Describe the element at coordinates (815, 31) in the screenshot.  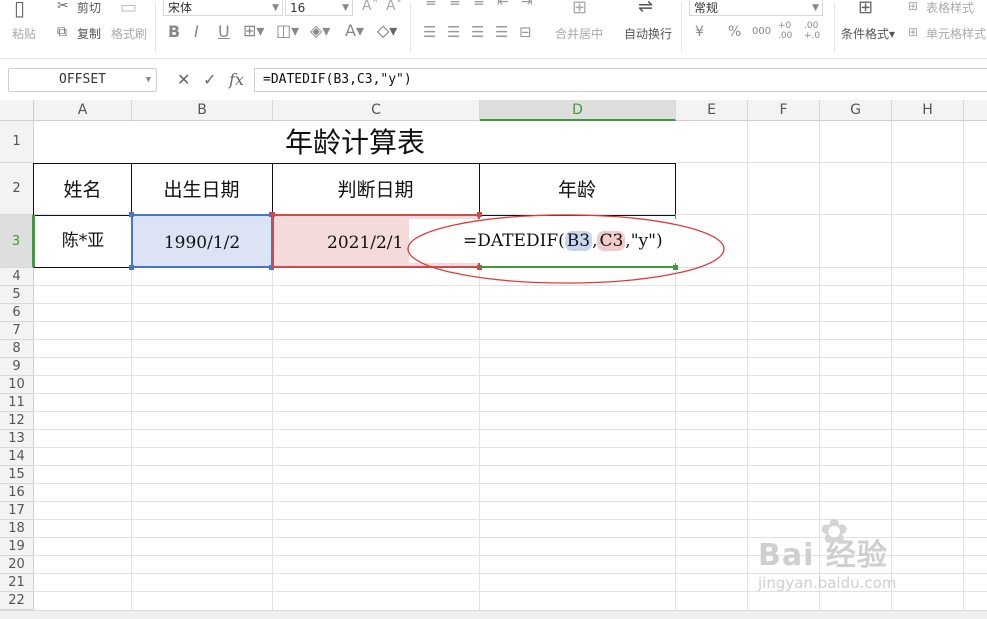
I see `decrease-decimal-button: .00 +.0` at that location.